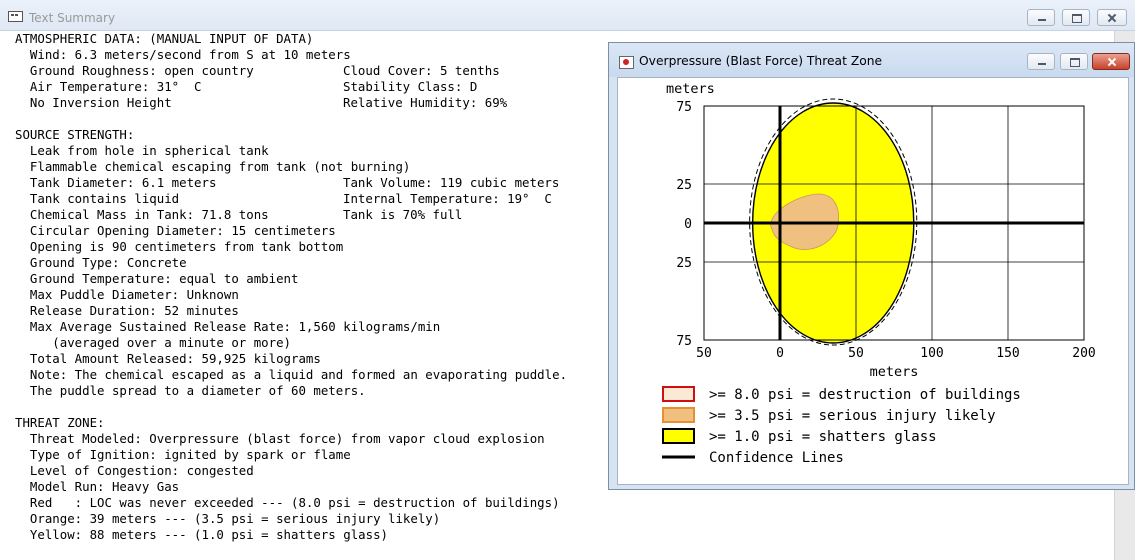  Describe the element at coordinates (97, 486) in the screenshot. I see `summary-text-left: Model Run: Heavy Gas` at that location.